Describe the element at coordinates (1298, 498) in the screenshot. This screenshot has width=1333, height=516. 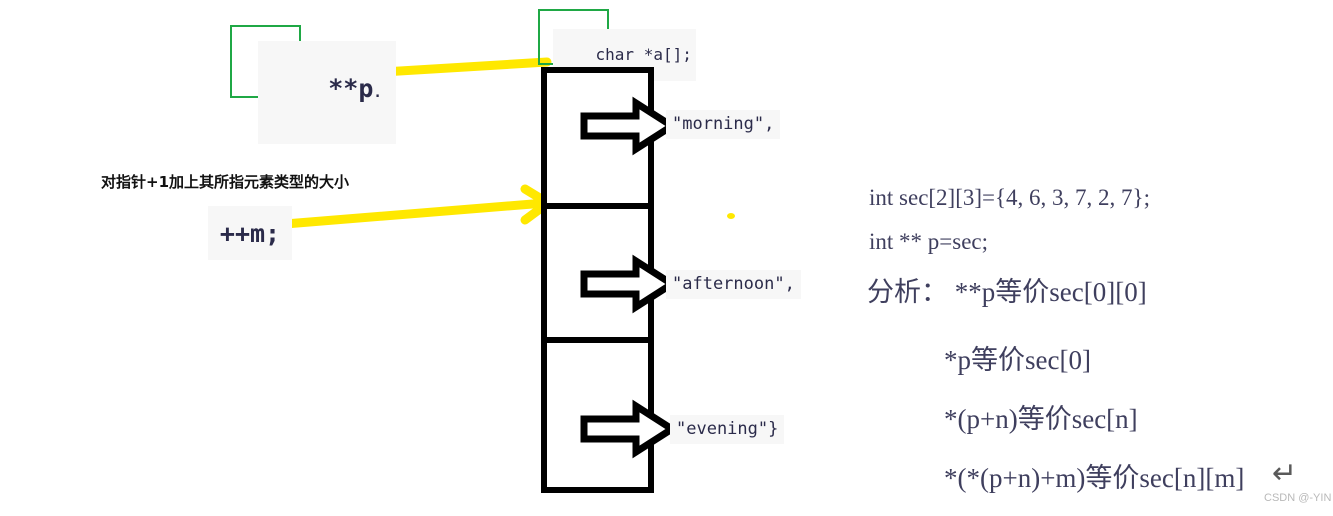
I see `watermark-text: CSDN @-YIN` at that location.